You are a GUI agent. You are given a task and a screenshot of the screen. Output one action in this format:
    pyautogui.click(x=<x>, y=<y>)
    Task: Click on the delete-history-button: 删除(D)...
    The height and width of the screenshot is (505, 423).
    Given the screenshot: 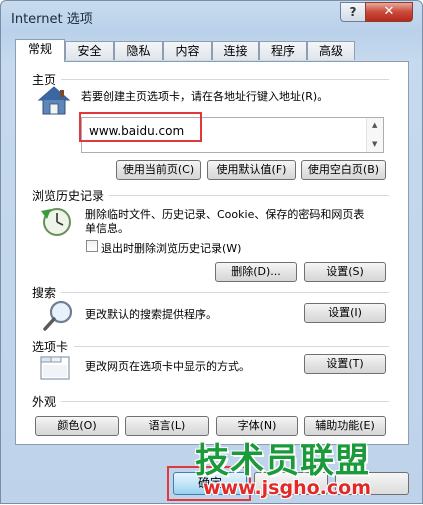 What is the action you would take?
    pyautogui.click(x=256, y=272)
    